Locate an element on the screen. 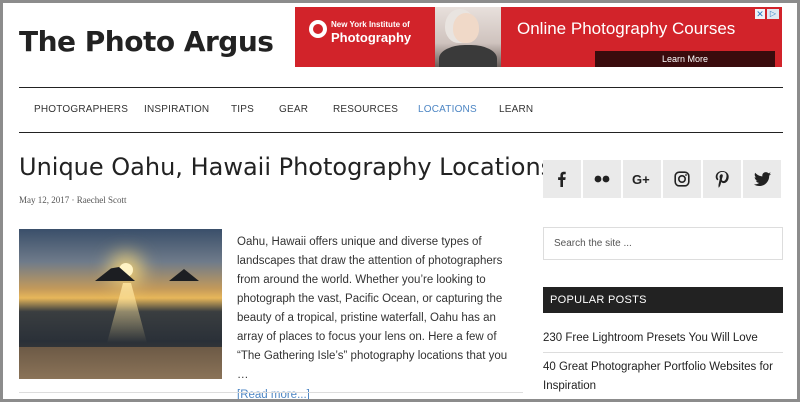 The image size is (800, 402). social-icons: G+ is located at coordinates (663, 179).